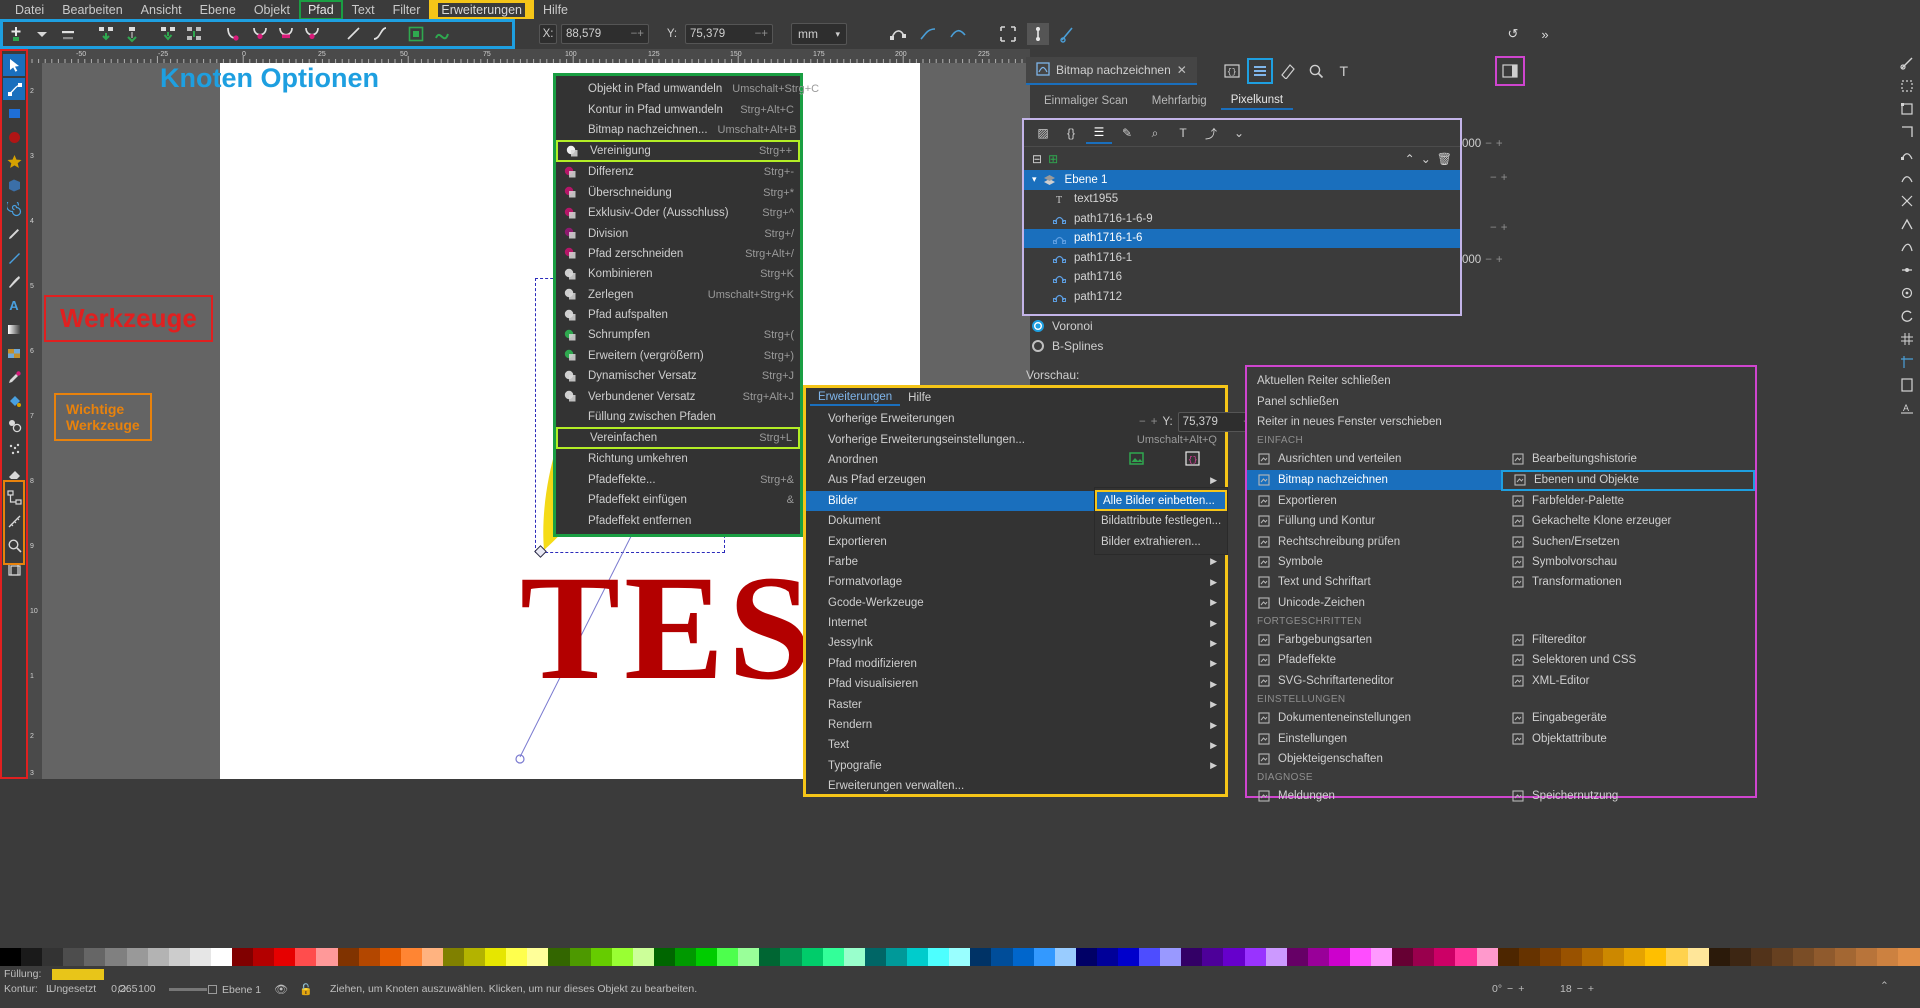  I want to click on paintbucket-tool, so click(14, 401).